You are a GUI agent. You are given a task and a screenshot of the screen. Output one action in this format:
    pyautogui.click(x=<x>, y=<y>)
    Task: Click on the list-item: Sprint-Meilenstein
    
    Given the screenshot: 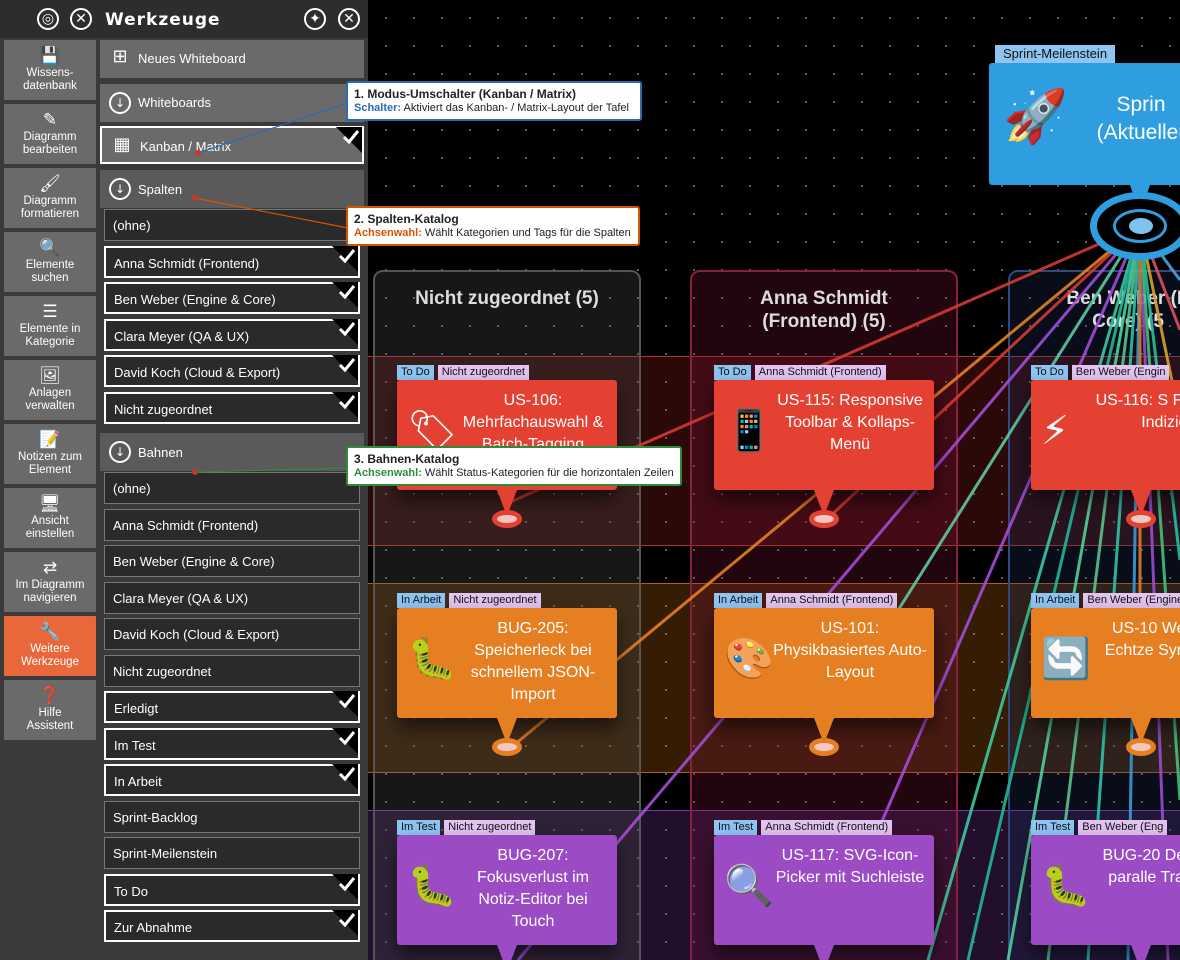 What is the action you would take?
    pyautogui.click(x=232, y=853)
    